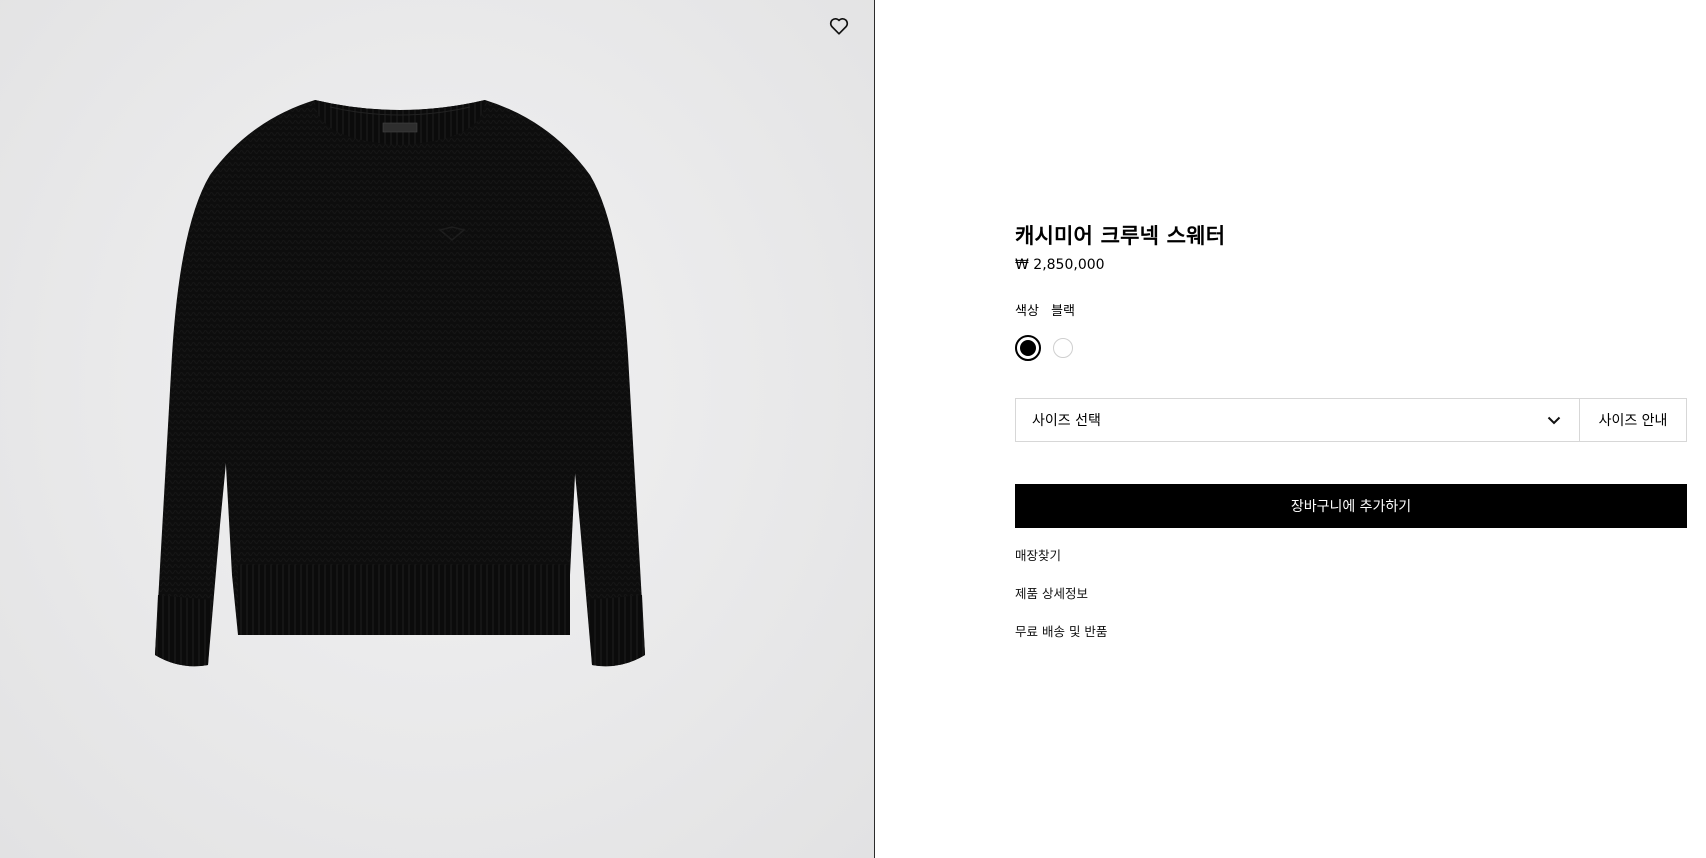  I want to click on selected-color-name: 블랙, so click(1063, 311).